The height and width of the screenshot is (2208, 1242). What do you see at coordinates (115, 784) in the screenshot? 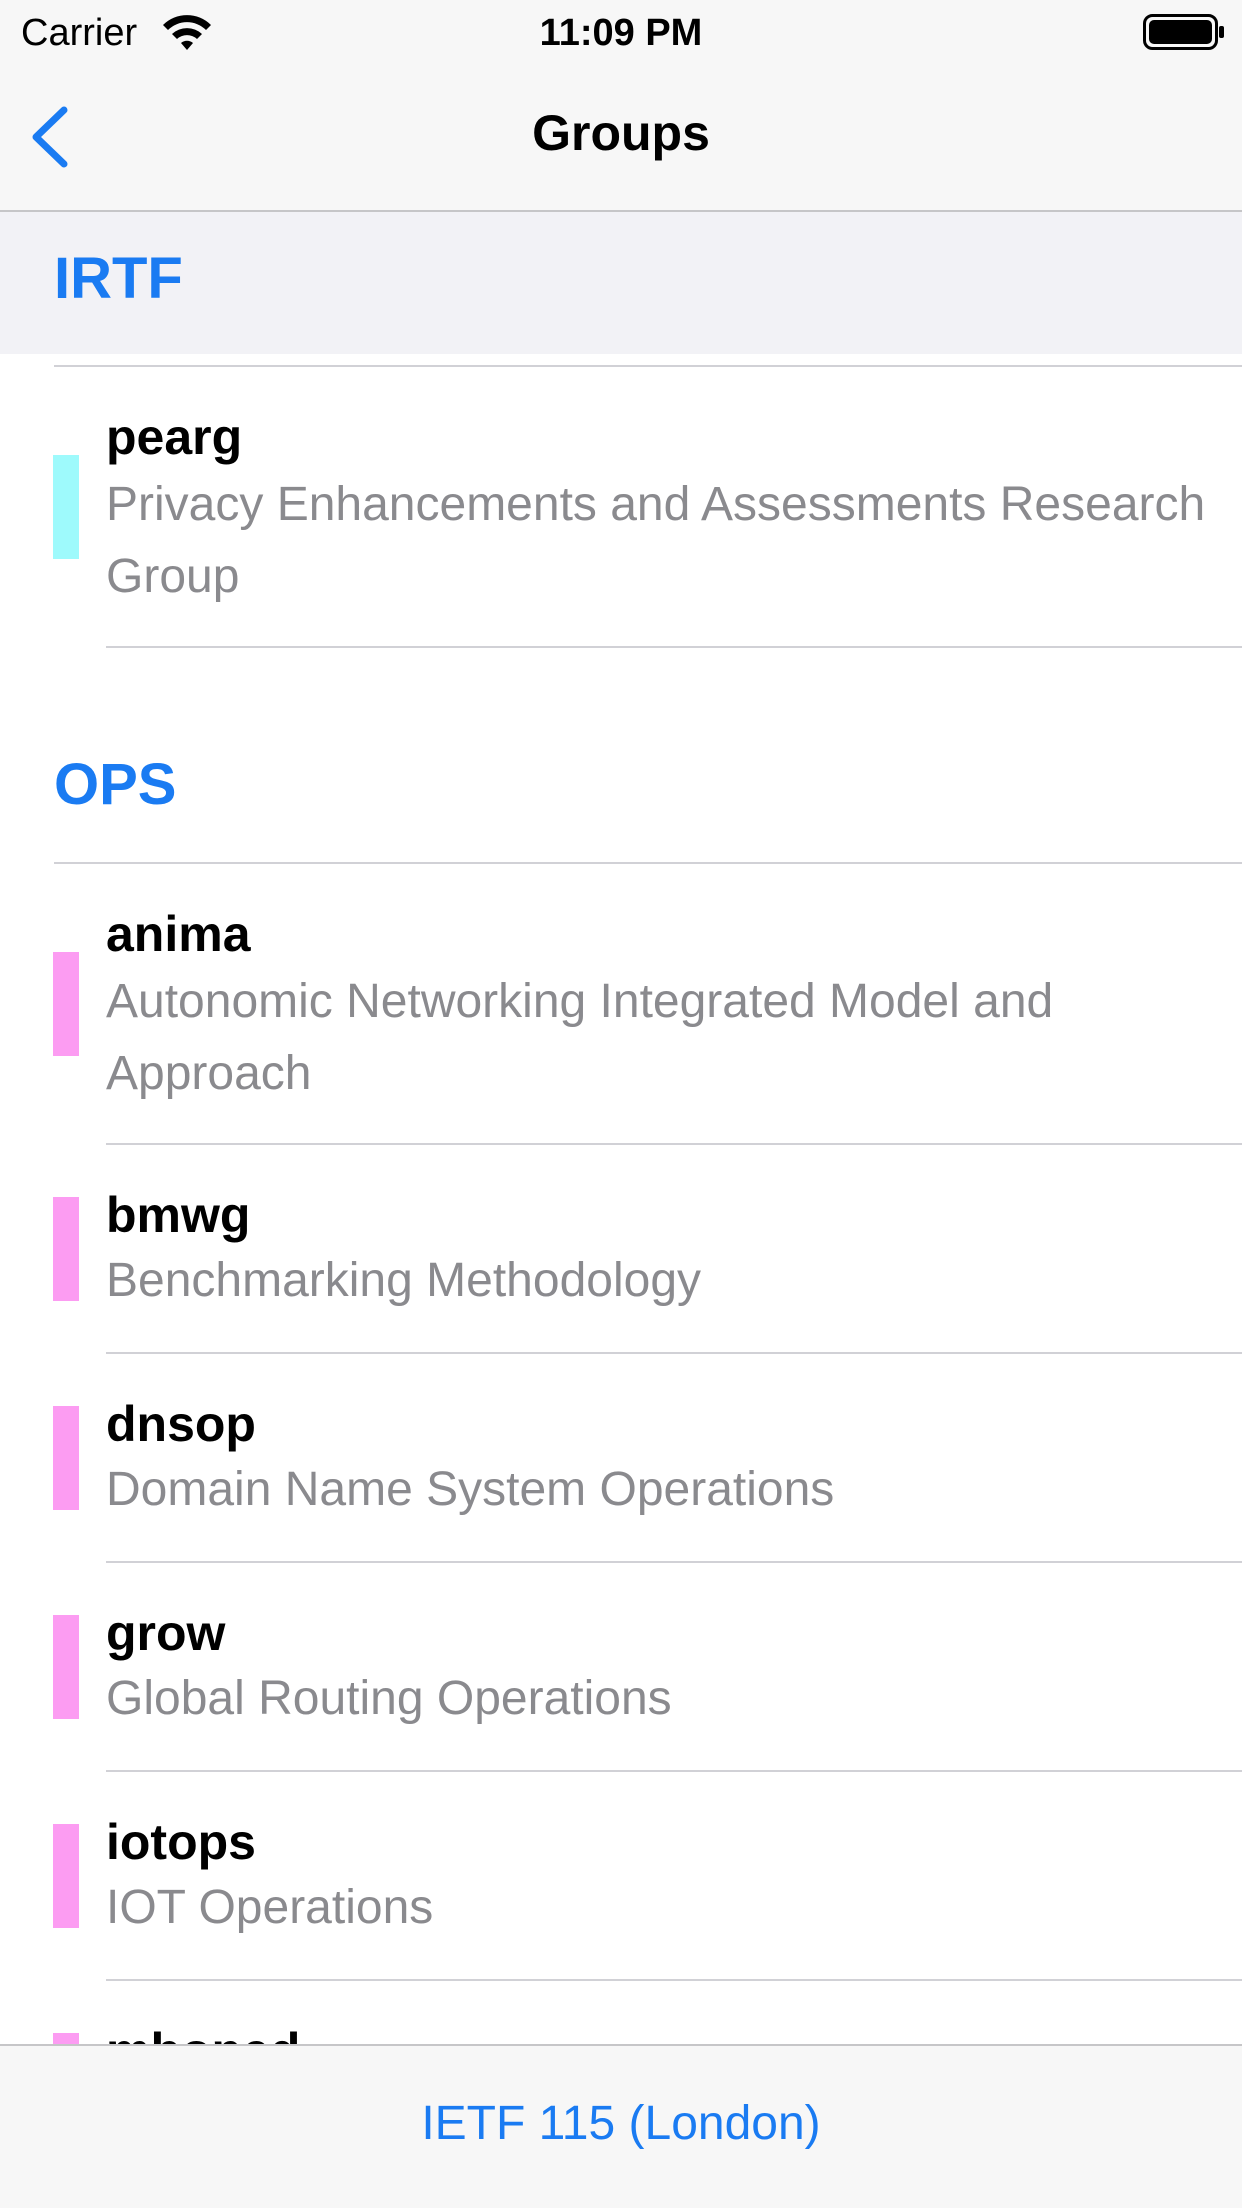
I see `section-header-ops: OPS` at bounding box center [115, 784].